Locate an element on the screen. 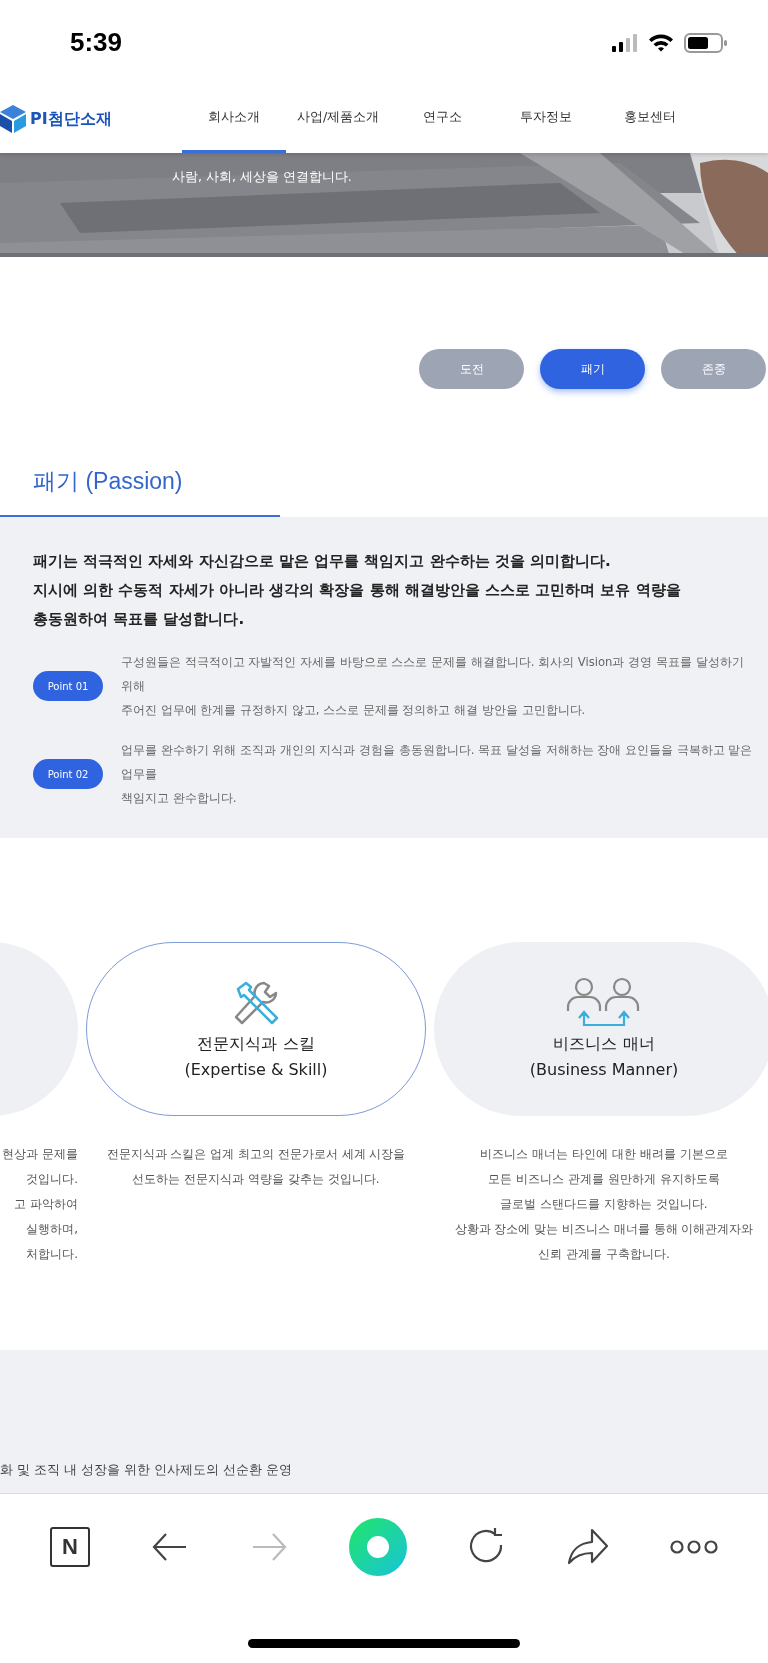  hero-caption: 사람, 사회, 세상을 연결합니다. is located at coordinates (262, 177).